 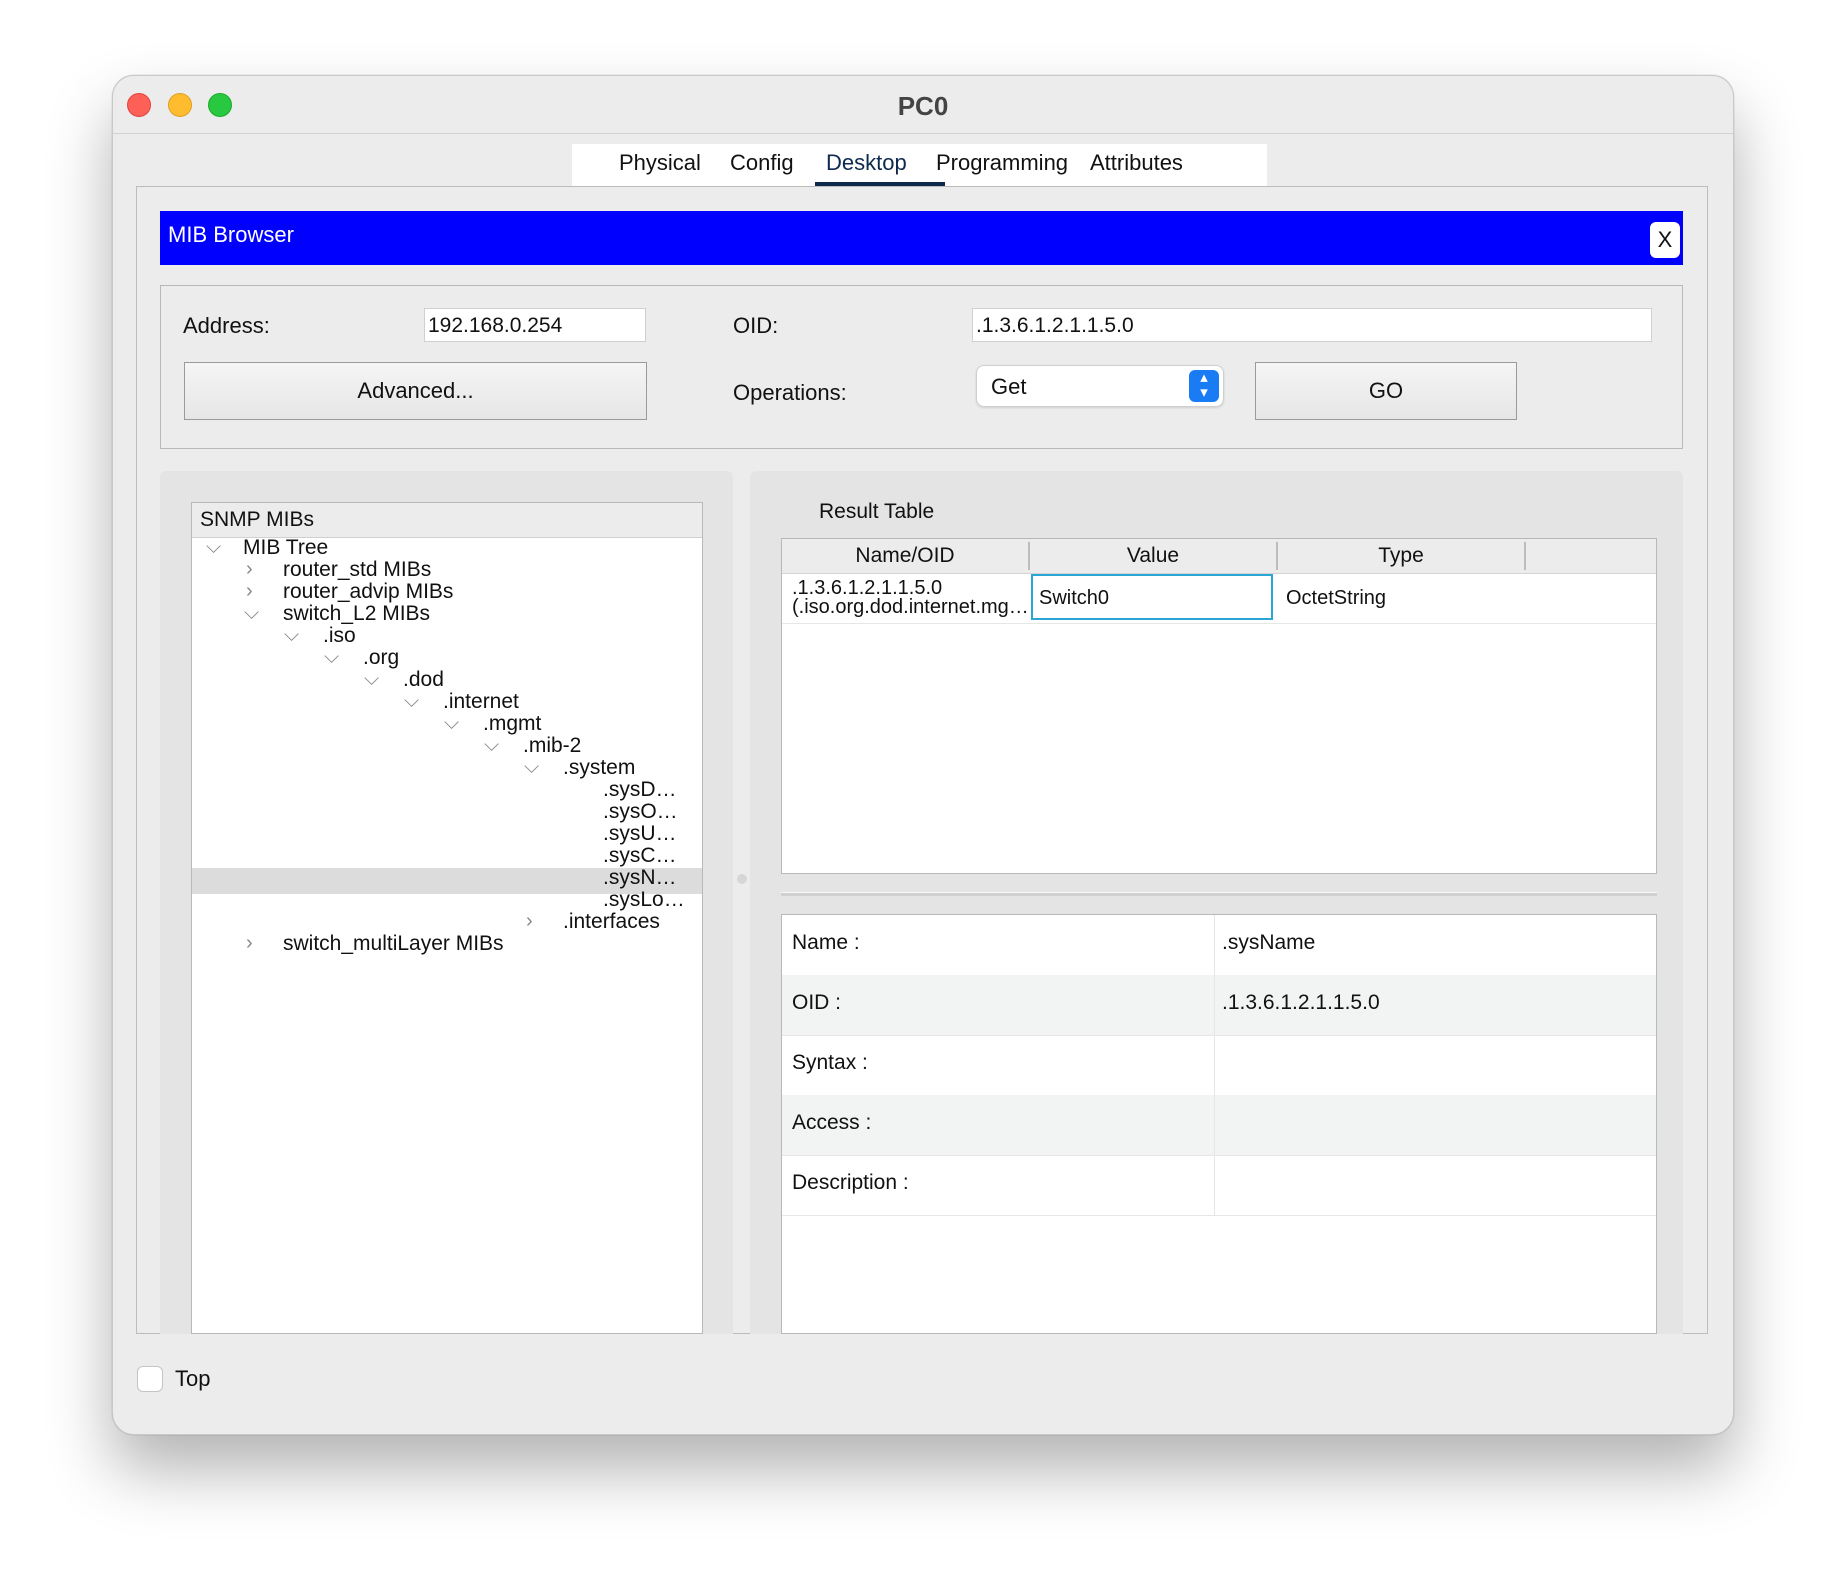 I want to click on detail-key: OID :, so click(x=817, y=1002).